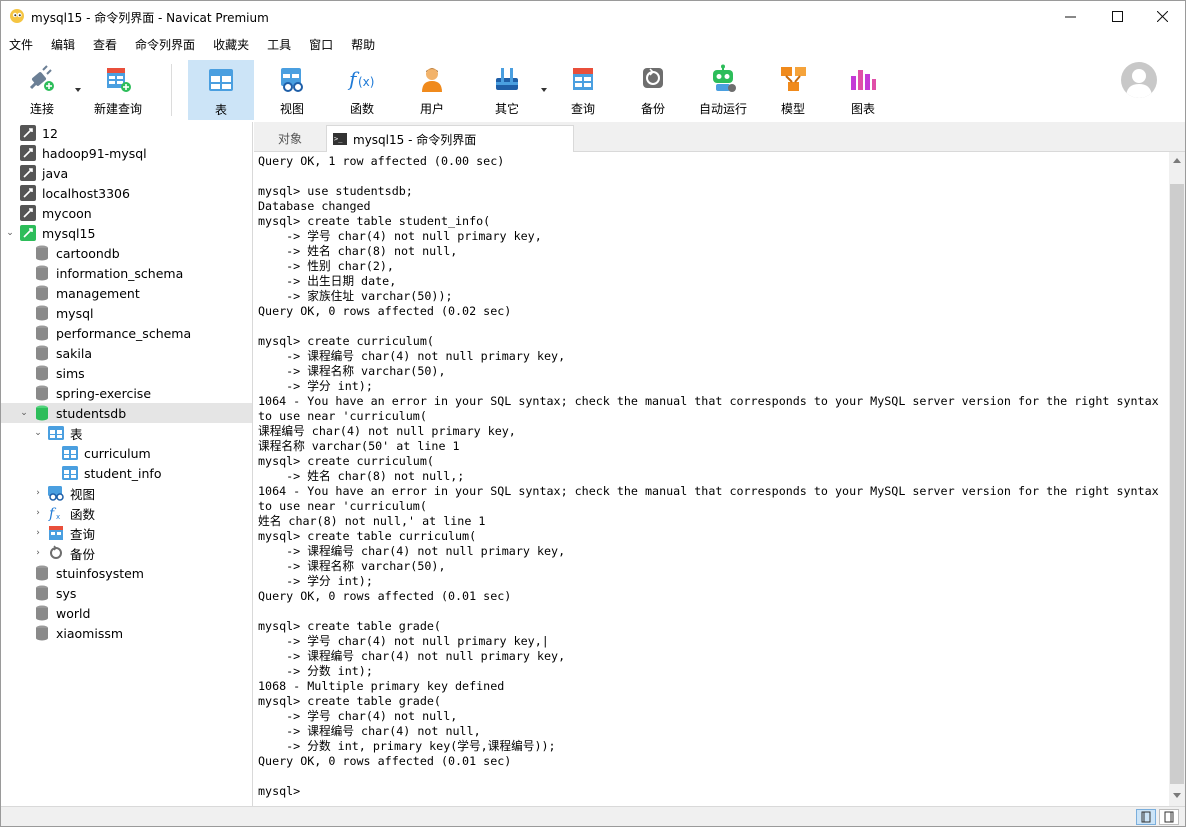 Image resolution: width=1186 pixels, height=827 pixels. What do you see at coordinates (1146, 817) in the screenshot?
I see `list-view-button` at bounding box center [1146, 817].